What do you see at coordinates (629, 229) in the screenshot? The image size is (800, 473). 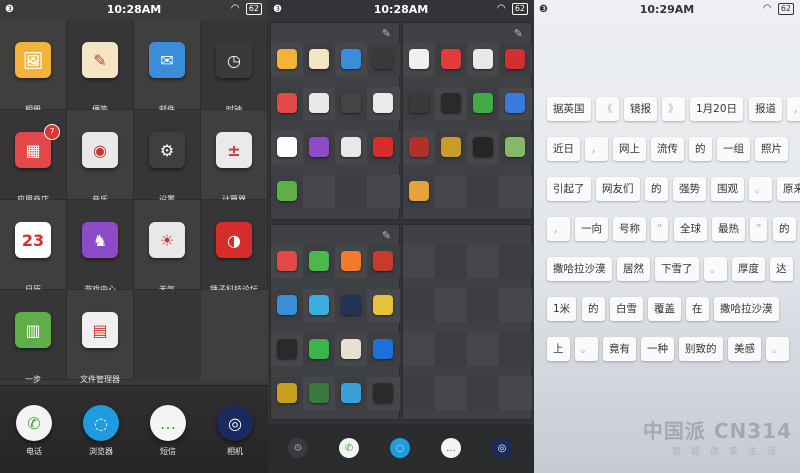 I see `word-token: 号称` at bounding box center [629, 229].